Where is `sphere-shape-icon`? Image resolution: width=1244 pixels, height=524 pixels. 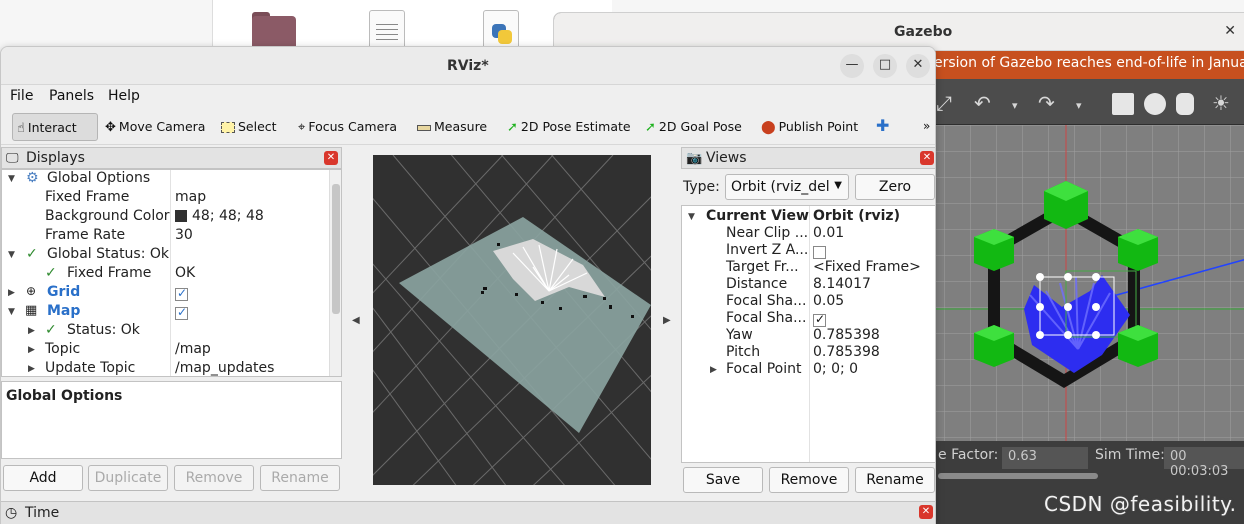 sphere-shape-icon is located at coordinates (1155, 104).